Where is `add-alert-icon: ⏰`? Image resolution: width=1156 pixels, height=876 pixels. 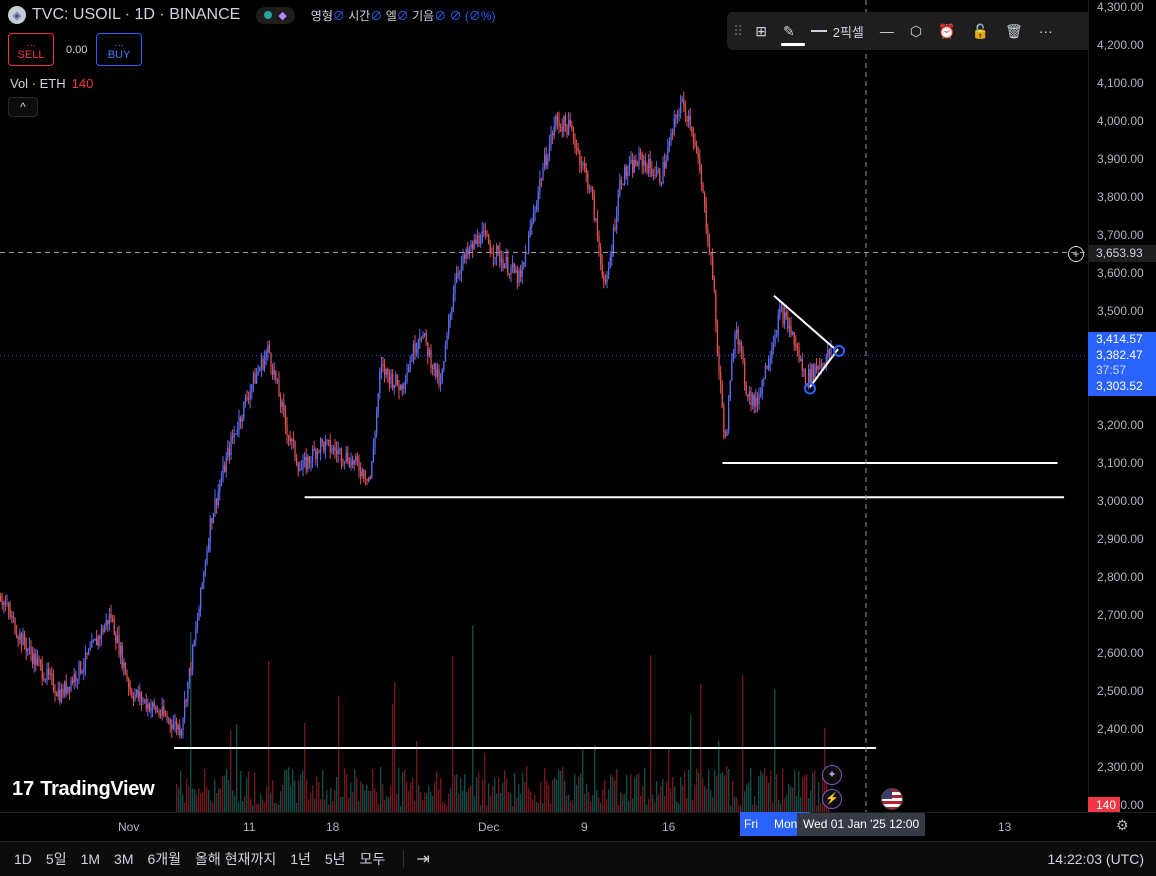
add-alert-icon: ⏰ is located at coordinates (946, 31).